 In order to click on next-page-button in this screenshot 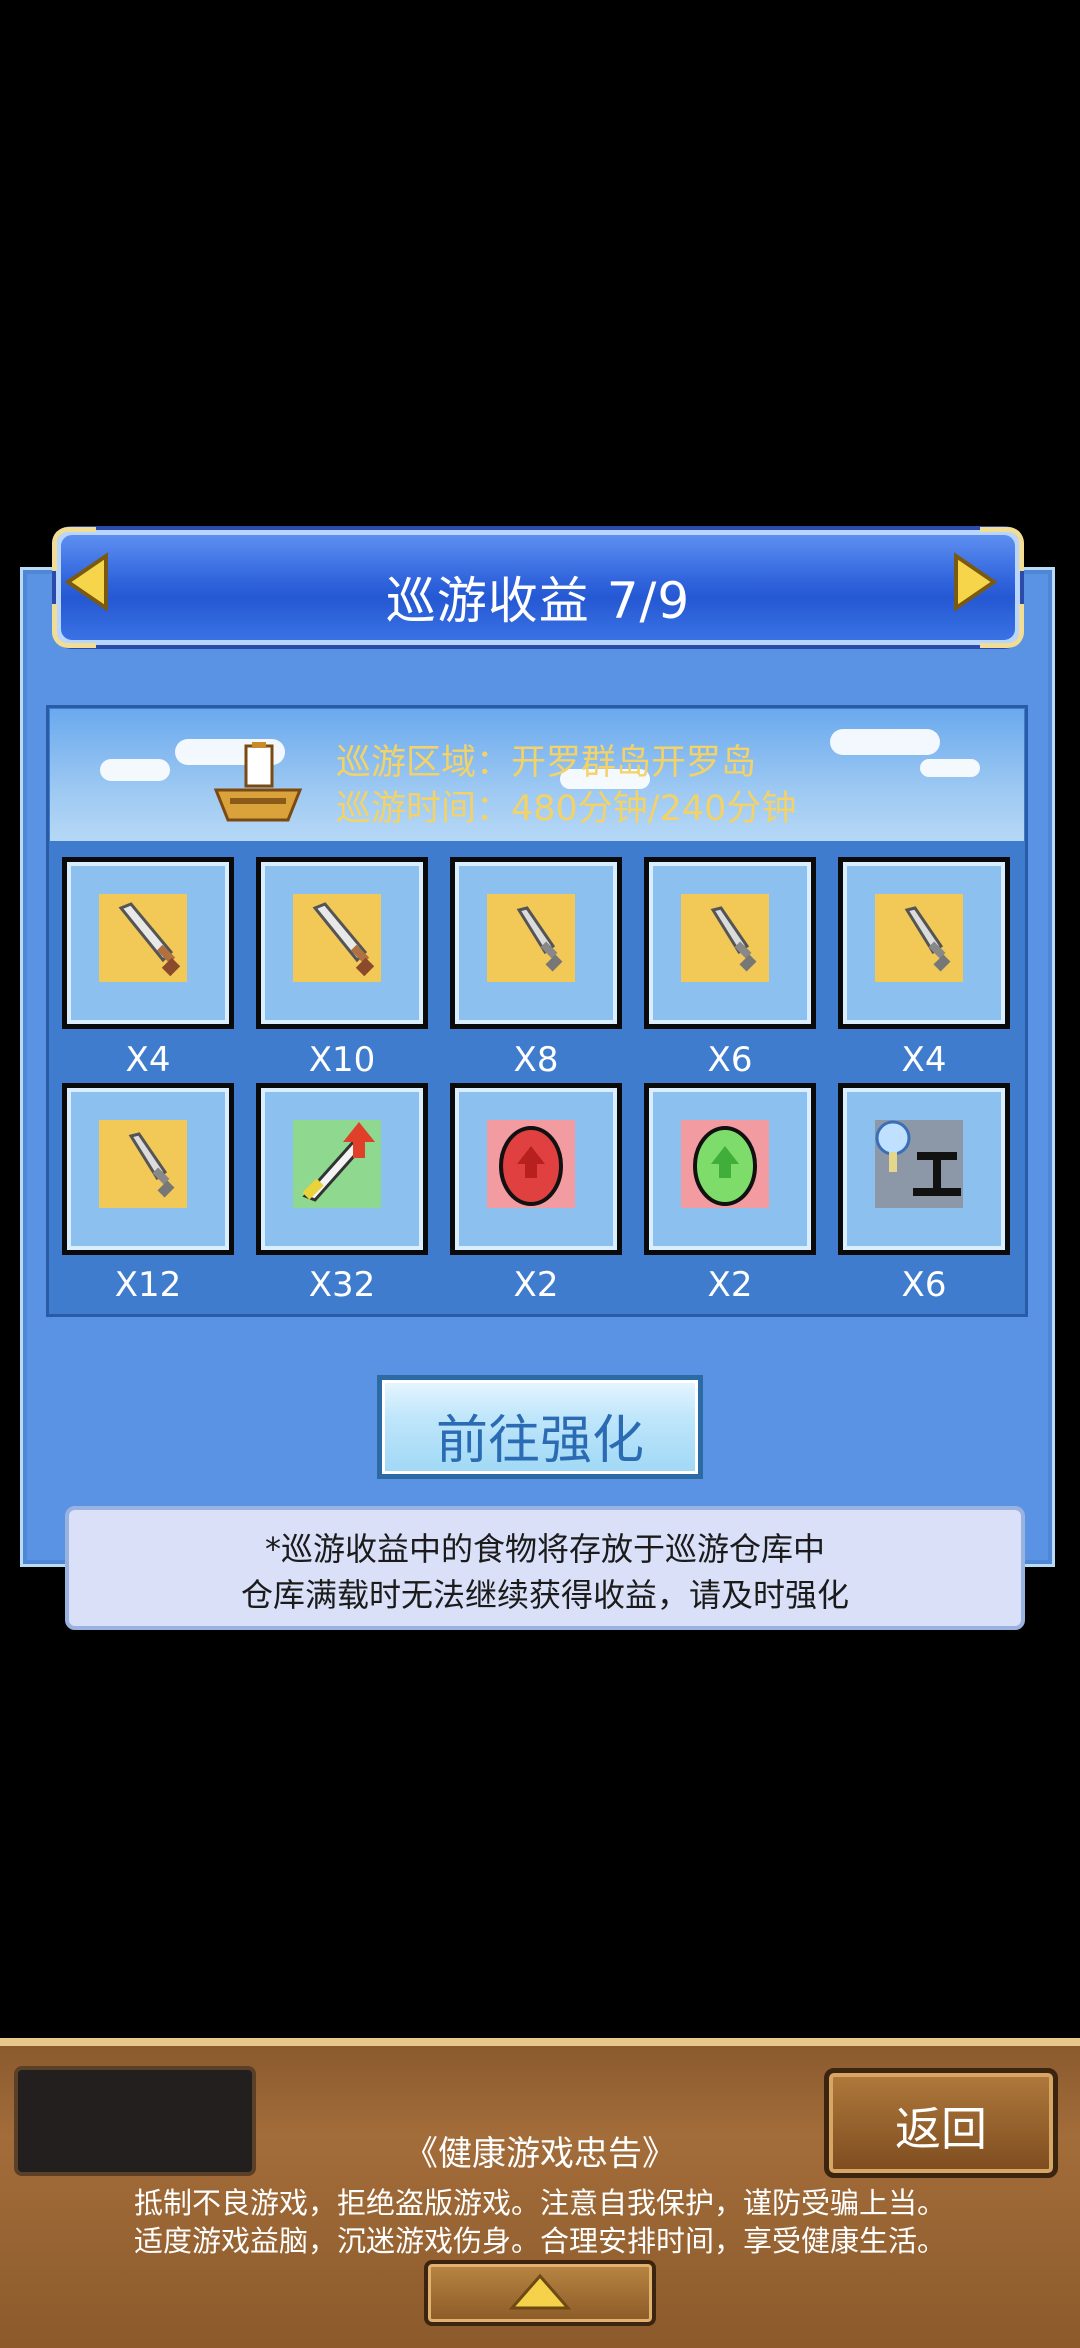, I will do `click(975, 582)`.